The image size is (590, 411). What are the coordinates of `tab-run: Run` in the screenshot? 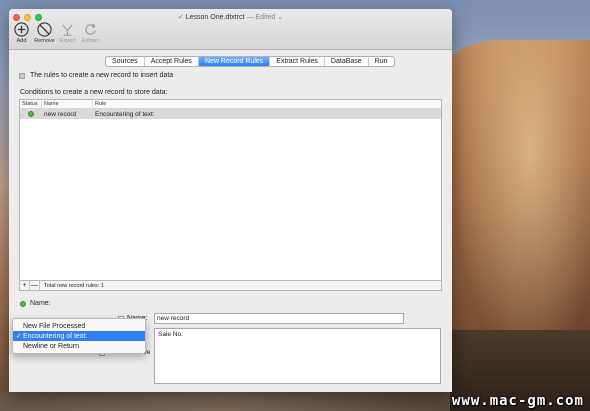 It's located at (381, 61).